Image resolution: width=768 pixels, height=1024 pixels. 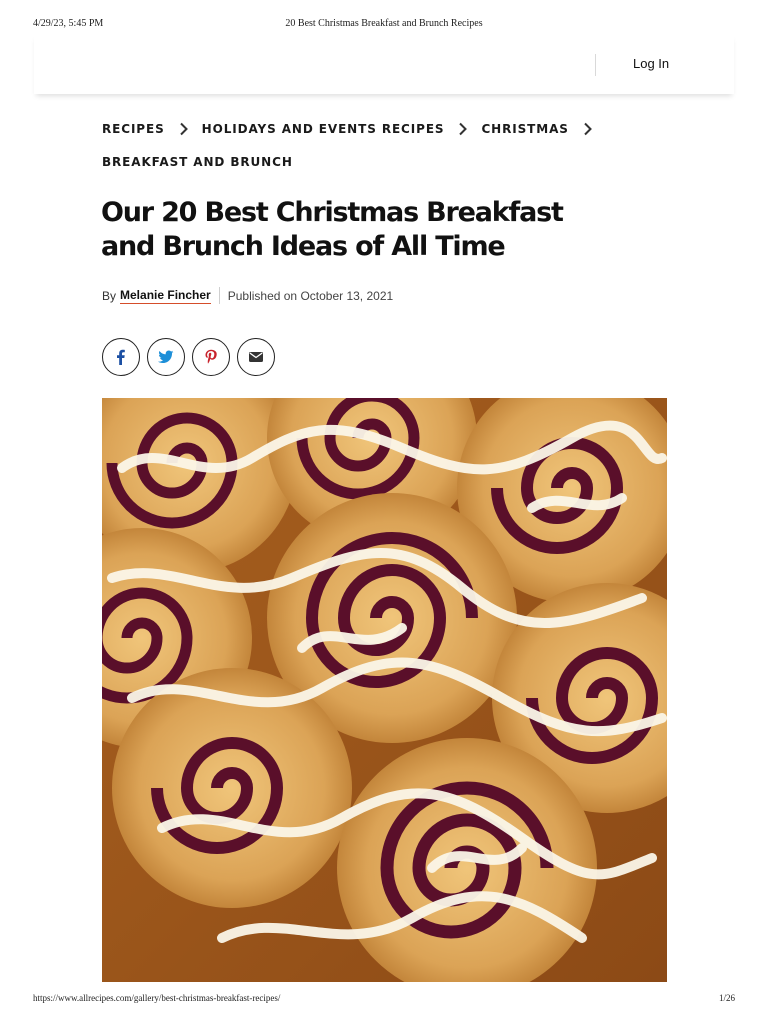 I want to click on breadcrumb-christmas: CHRISTMAS, so click(x=524, y=129).